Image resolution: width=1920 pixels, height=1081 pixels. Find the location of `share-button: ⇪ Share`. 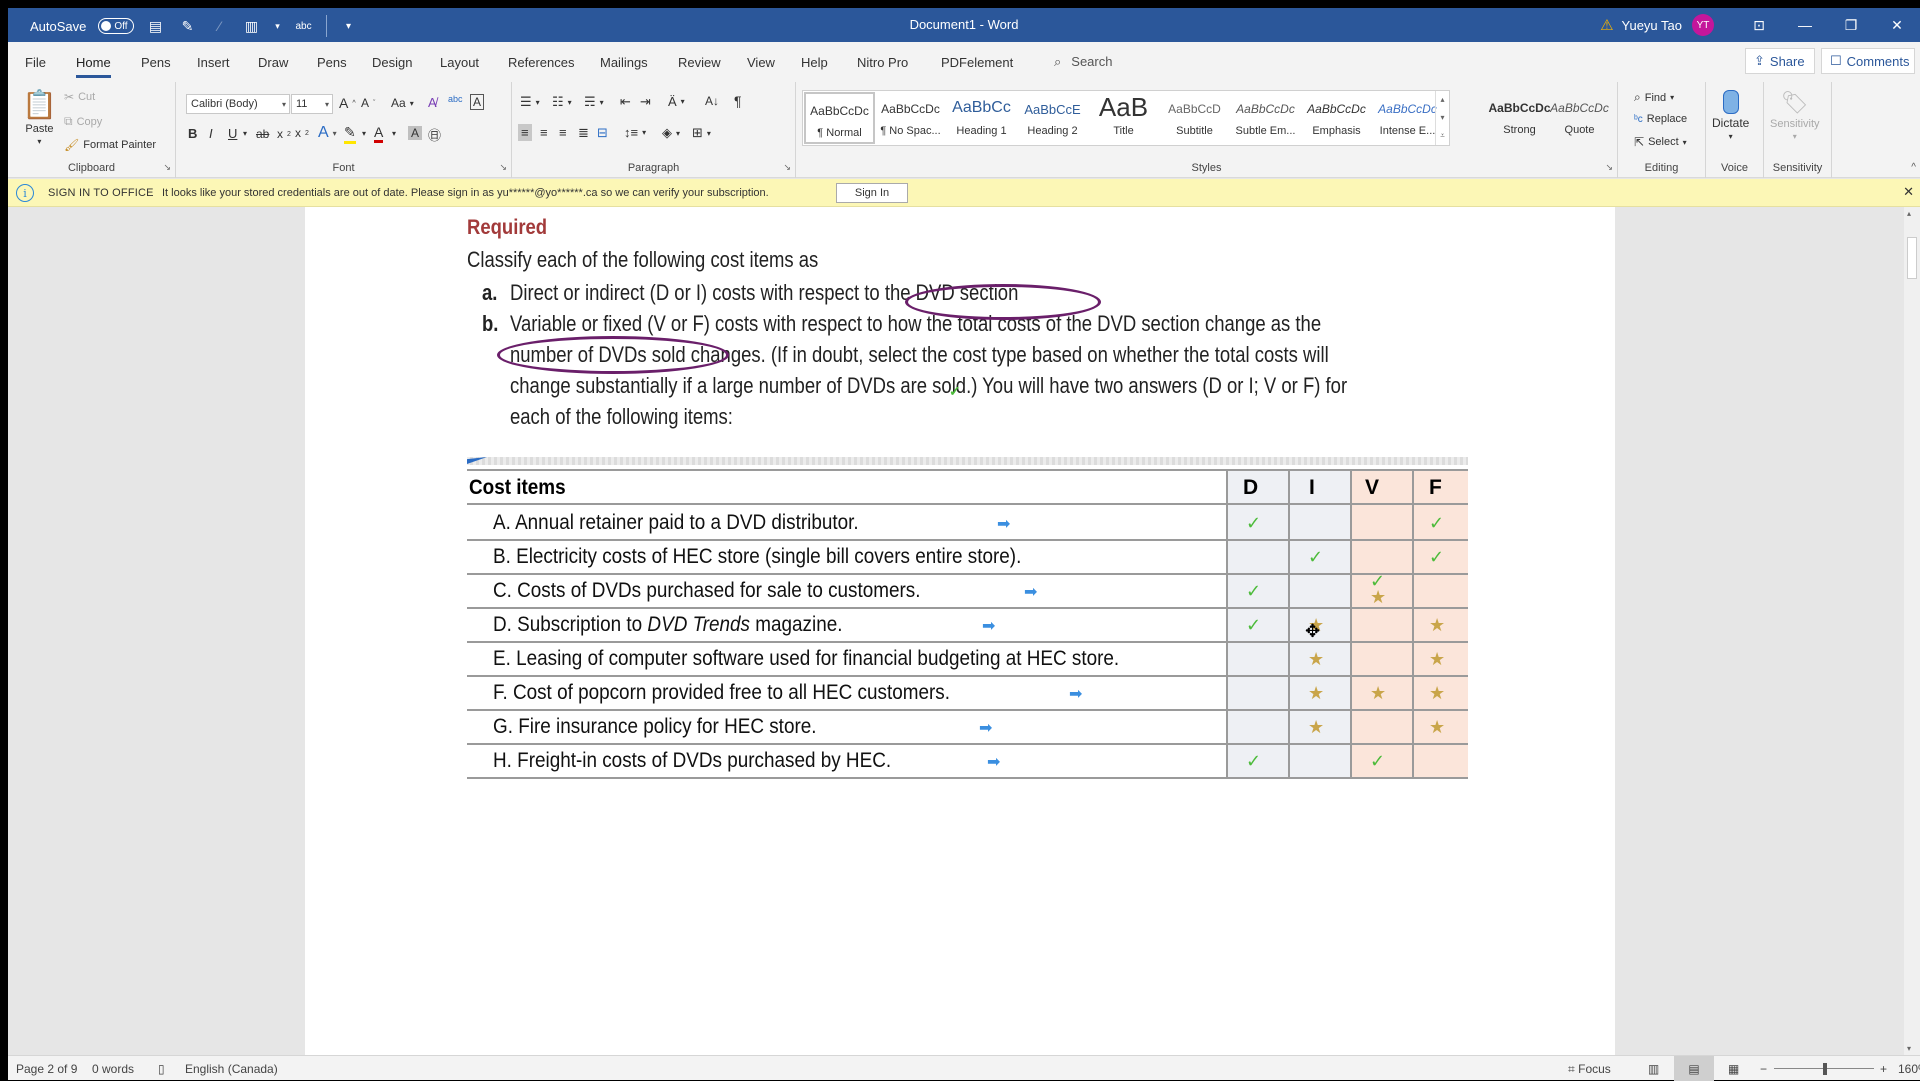

share-button: ⇪ Share is located at coordinates (1780, 61).